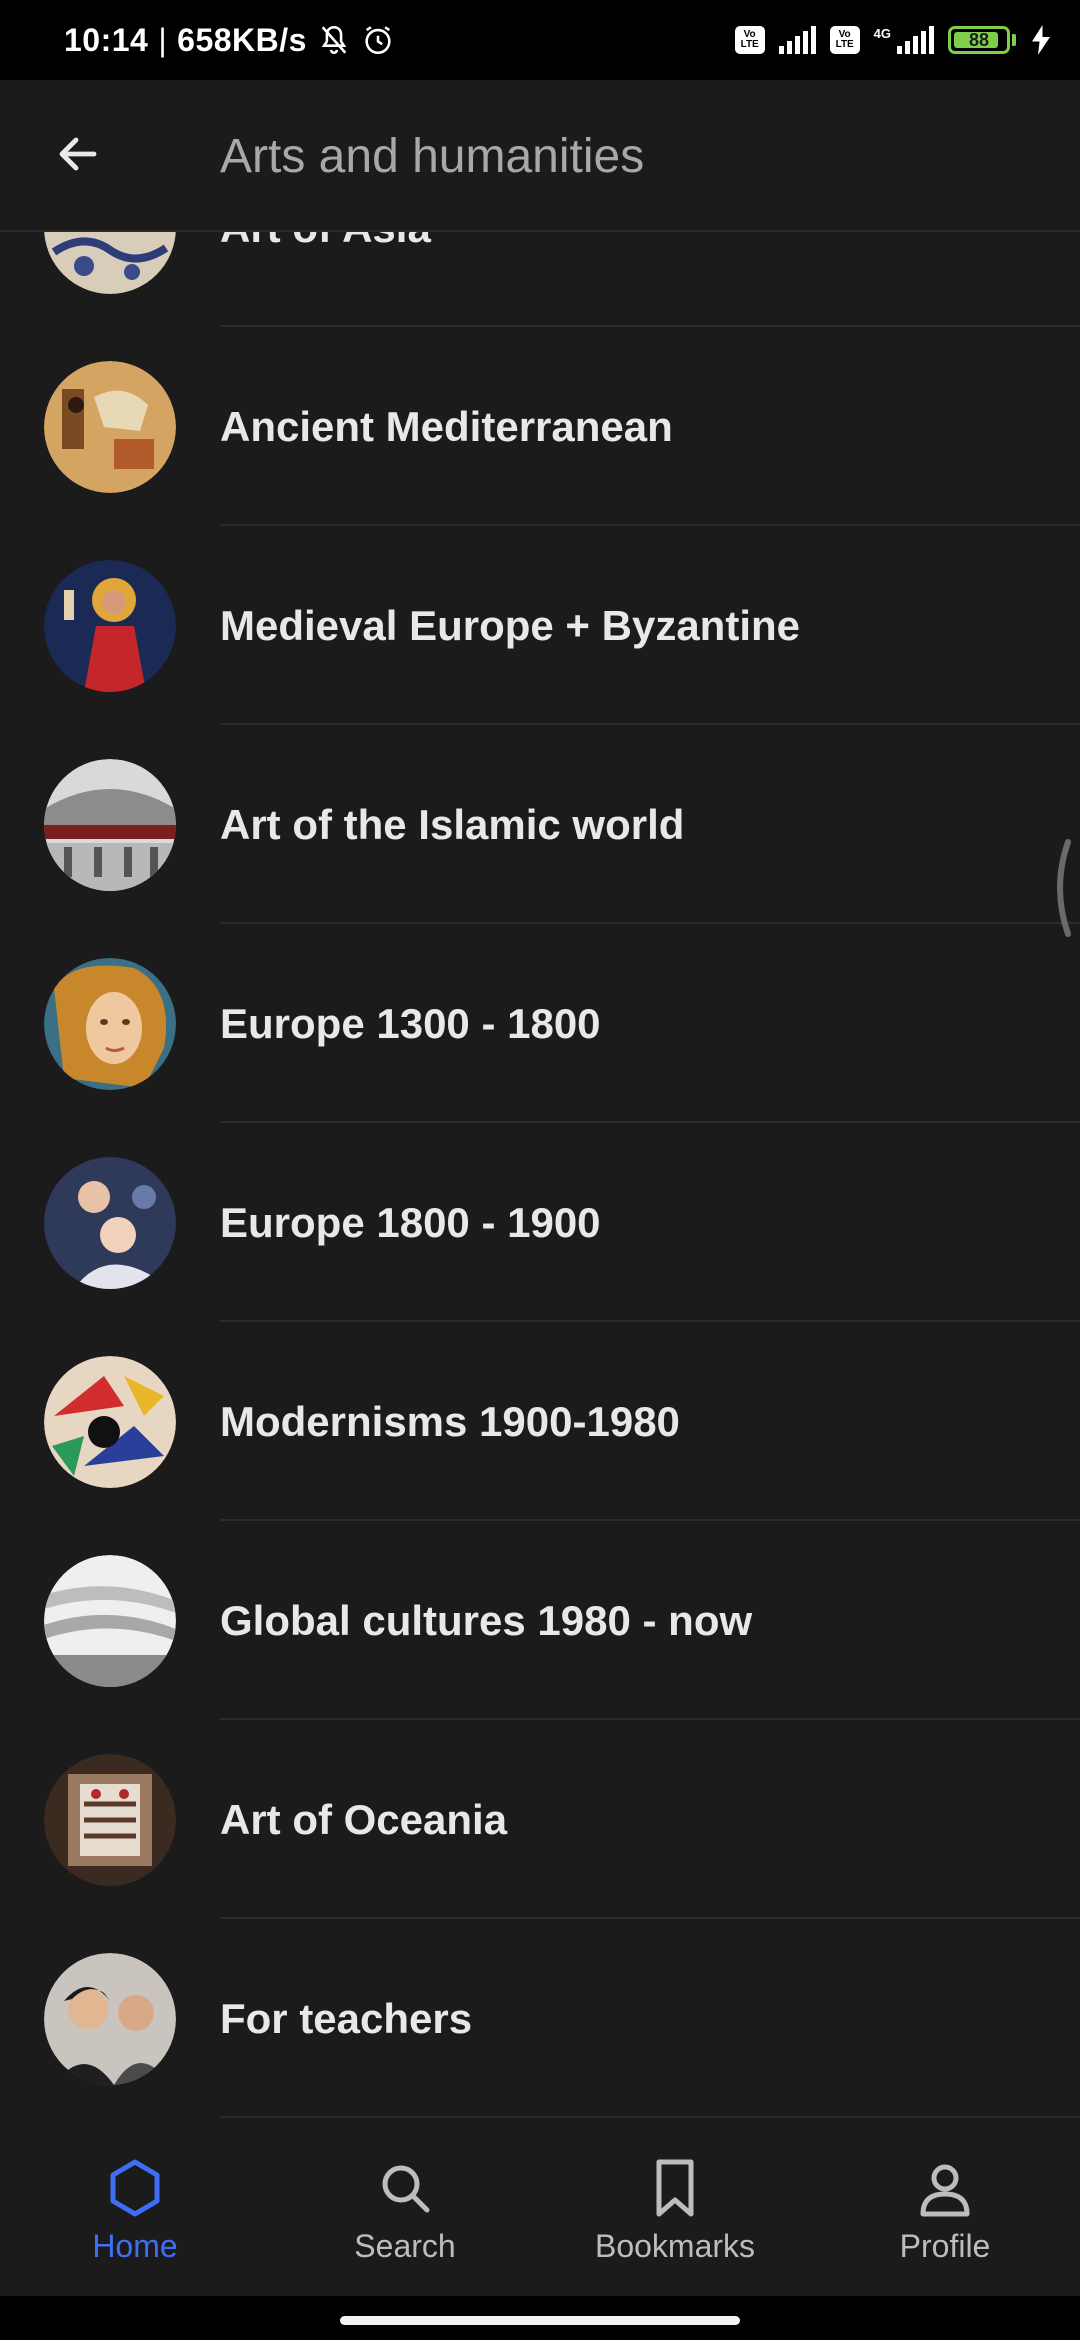 The width and height of the screenshot is (1080, 2340). Describe the element at coordinates (675, 2188) in the screenshot. I see `bookmark-icon` at that location.